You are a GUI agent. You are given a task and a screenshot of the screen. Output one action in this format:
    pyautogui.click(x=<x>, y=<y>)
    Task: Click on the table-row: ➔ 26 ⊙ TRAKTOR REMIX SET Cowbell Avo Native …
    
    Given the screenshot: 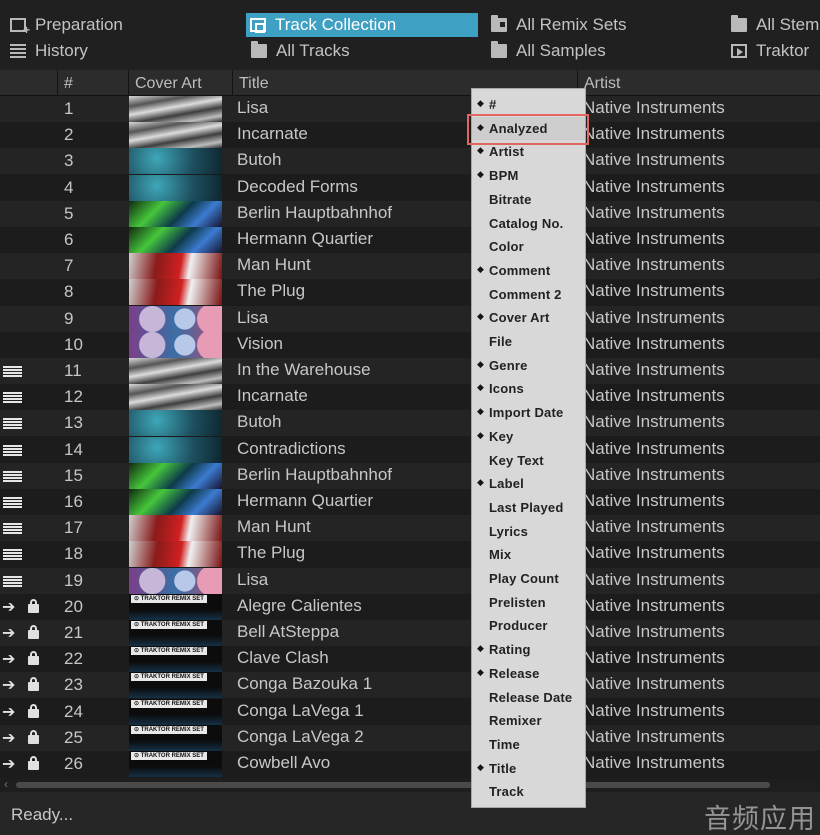 What is the action you would take?
    pyautogui.click(x=410, y=764)
    